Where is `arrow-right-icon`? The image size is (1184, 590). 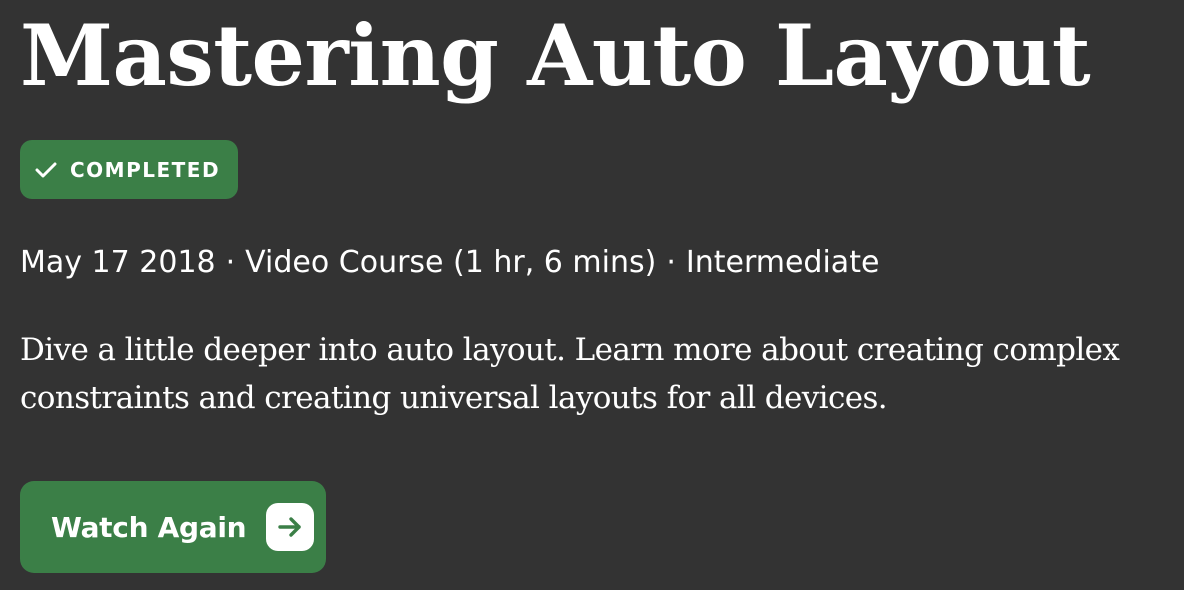
arrow-right-icon is located at coordinates (290, 527).